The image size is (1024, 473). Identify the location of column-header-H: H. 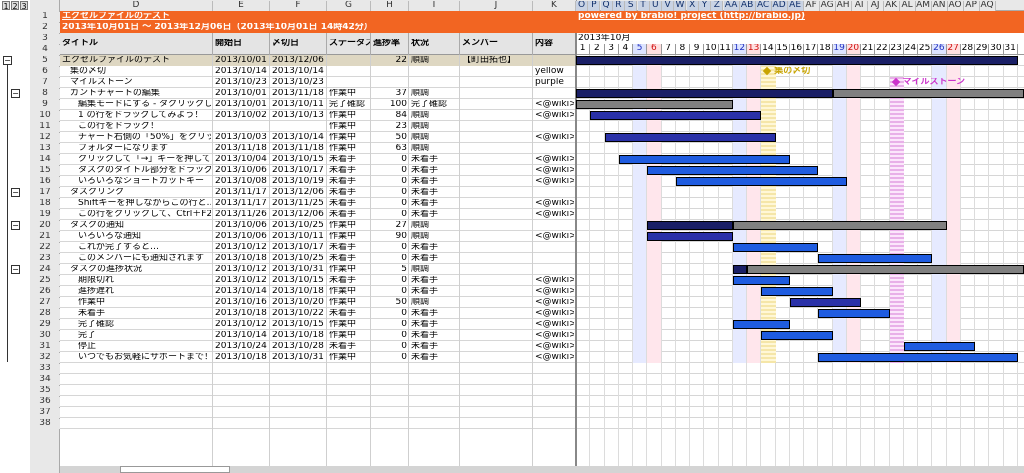
(390, 6).